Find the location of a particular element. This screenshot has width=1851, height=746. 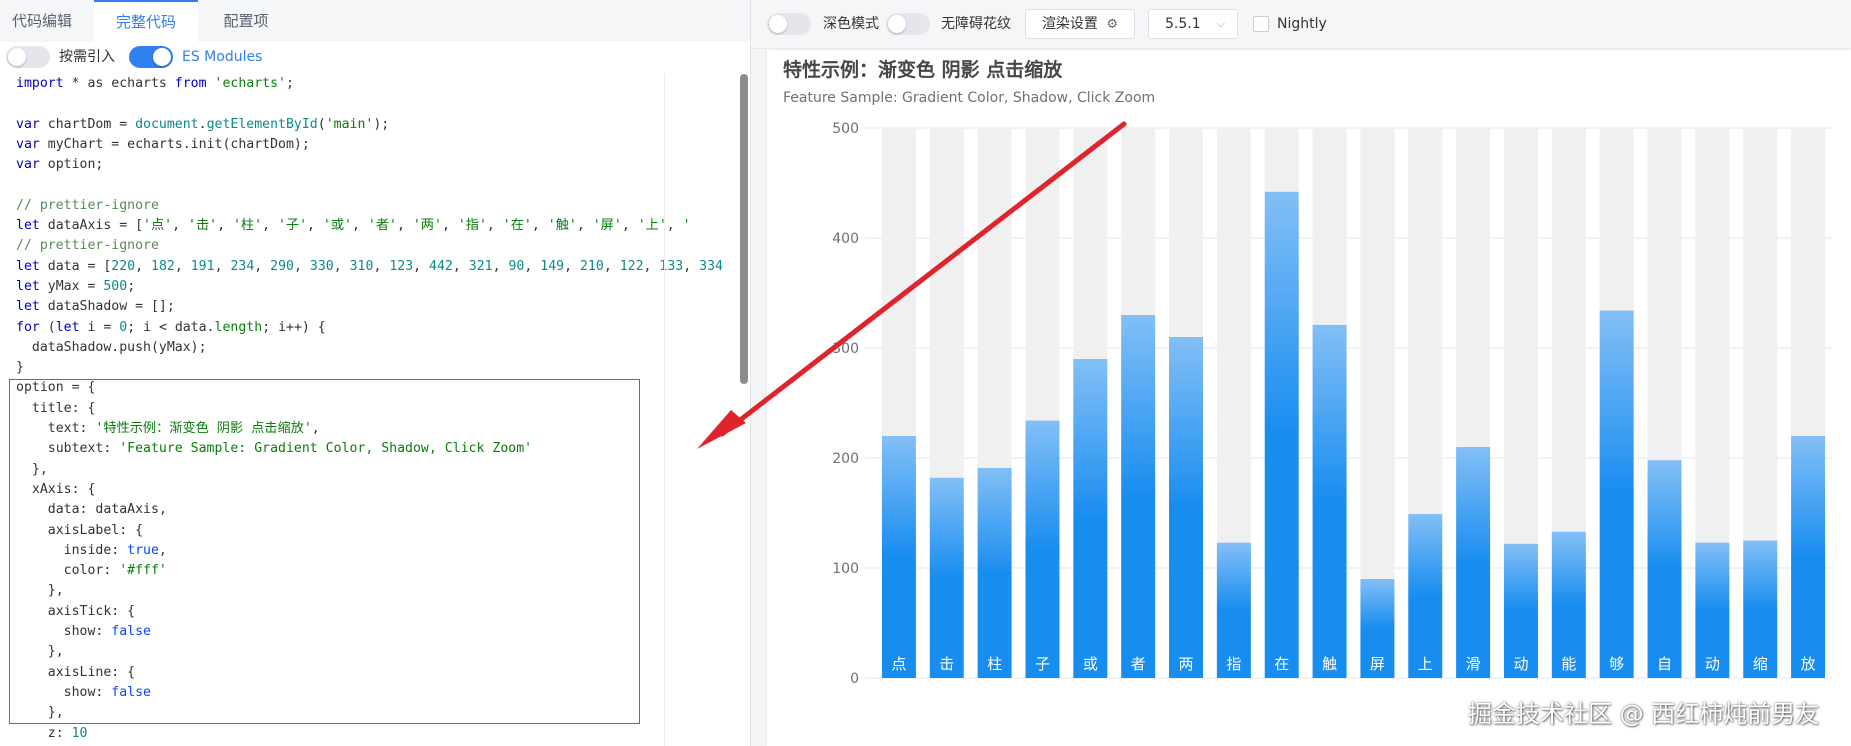

watermark: 掘金技术社区 @ 西红柿炖前男友 is located at coordinates (1644, 714).